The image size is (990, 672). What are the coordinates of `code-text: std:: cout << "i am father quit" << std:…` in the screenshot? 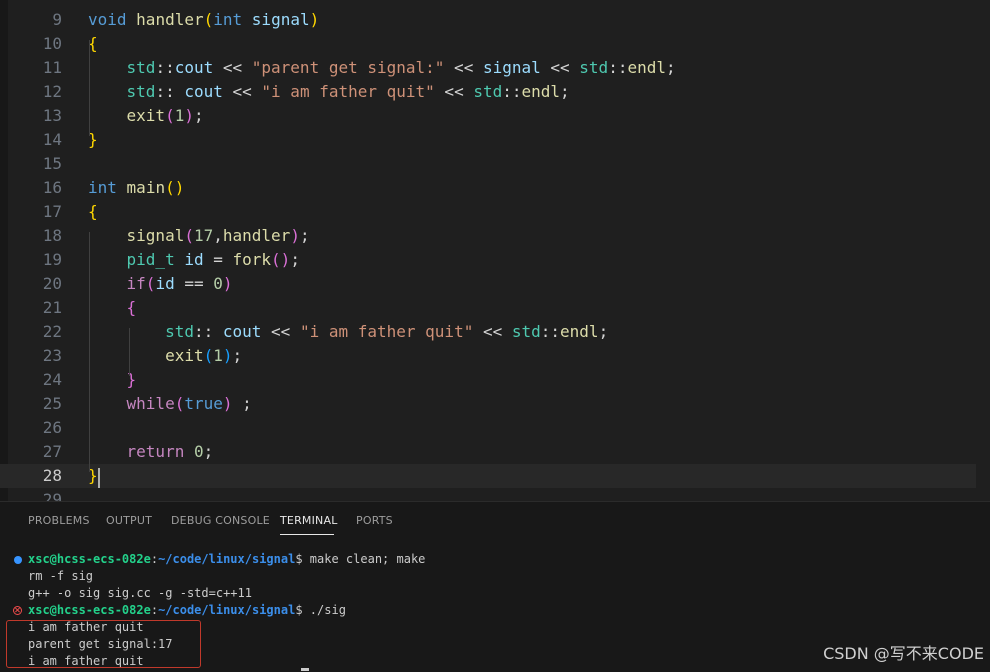 It's located at (348, 332).